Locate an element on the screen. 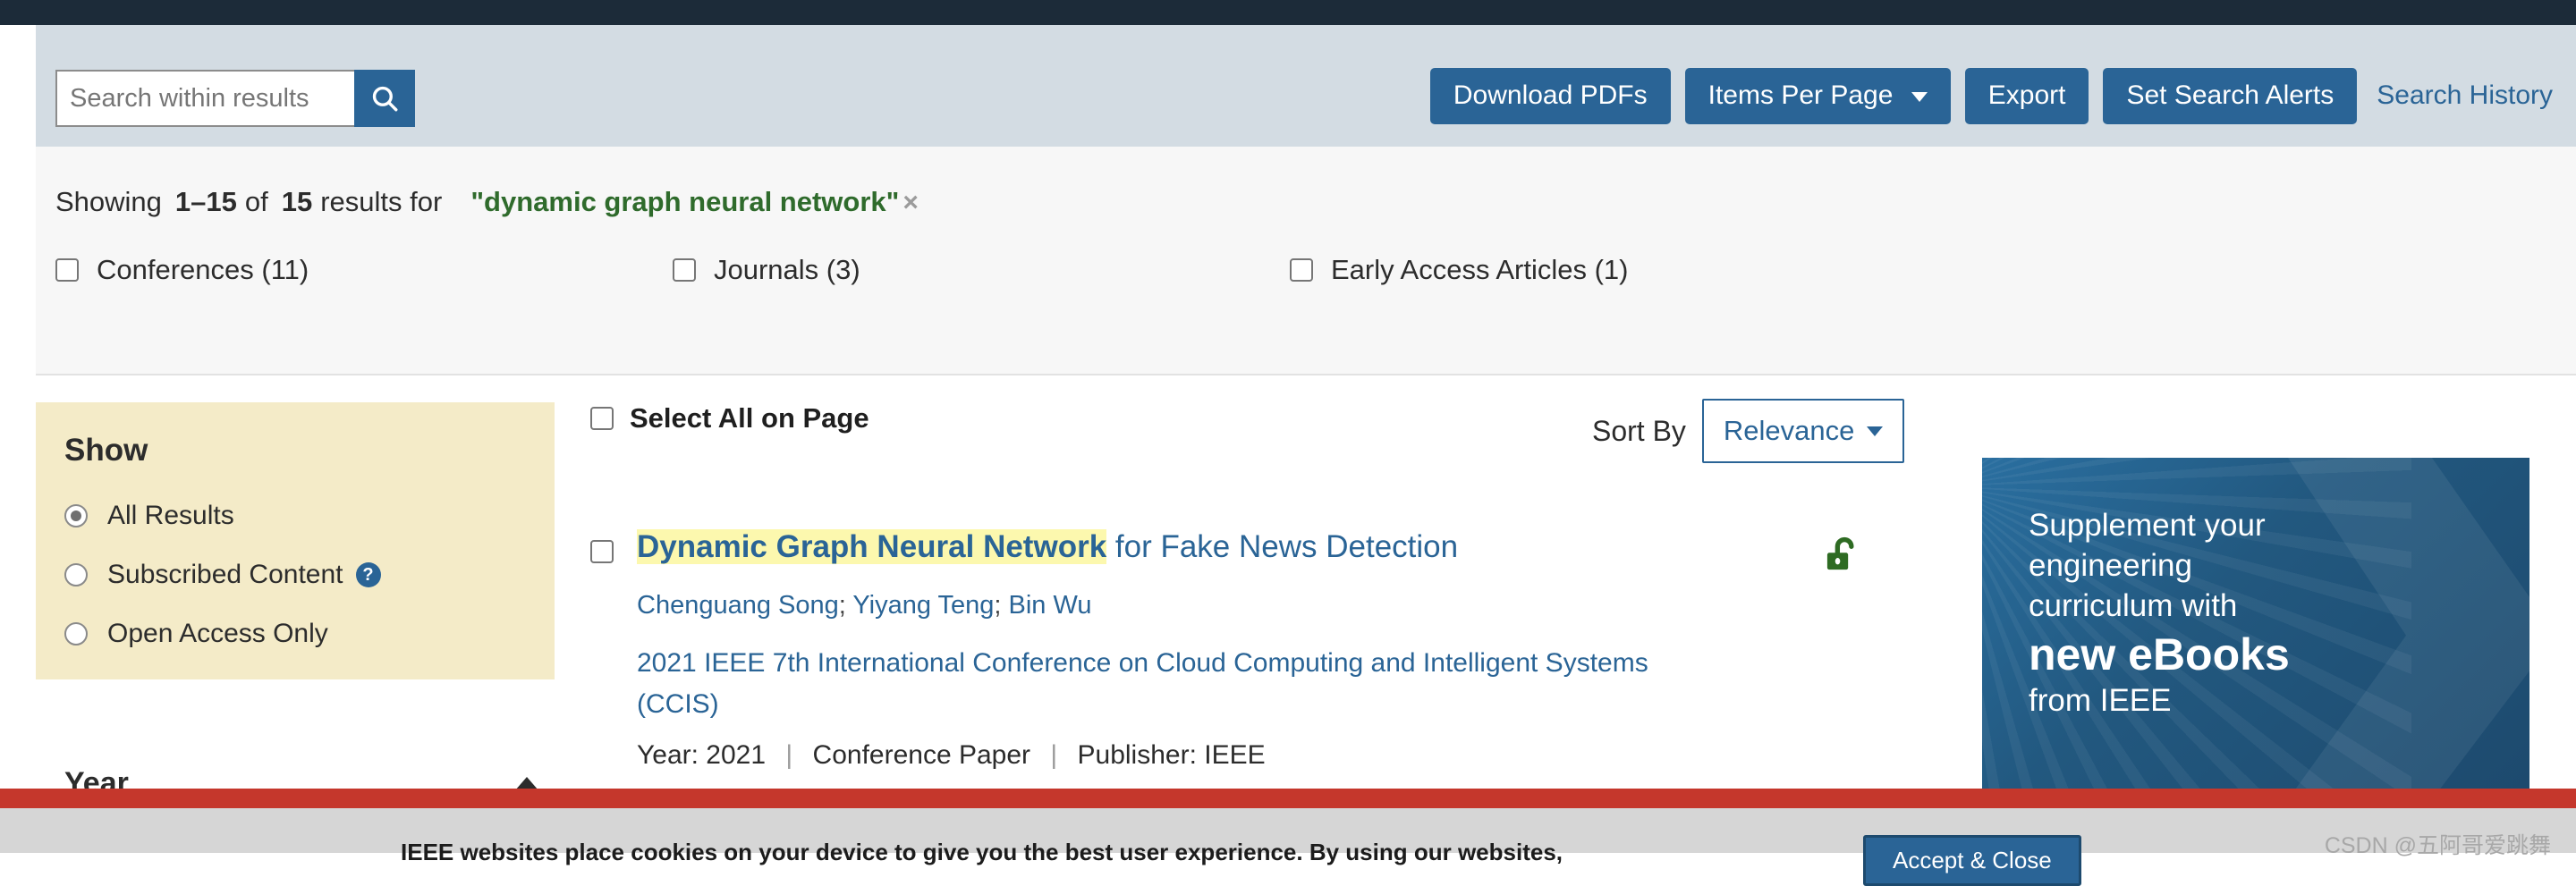 The image size is (2576, 886). result-title-highlight: Dynamic Graph Neural Network is located at coordinates (872, 546).